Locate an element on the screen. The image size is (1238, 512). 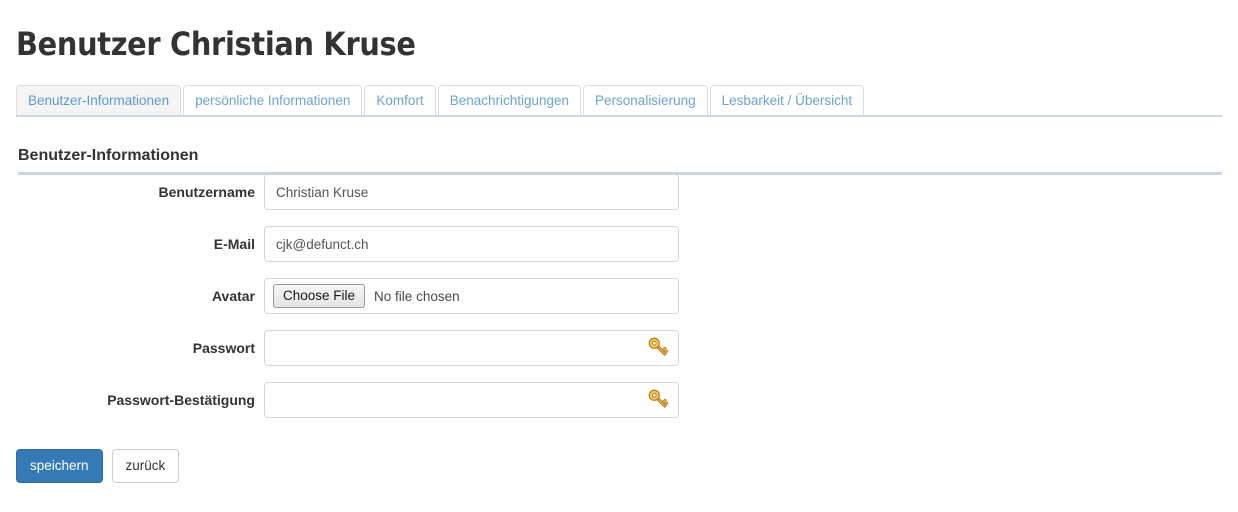
form-row-username: Benutzername is located at coordinates (619, 200).